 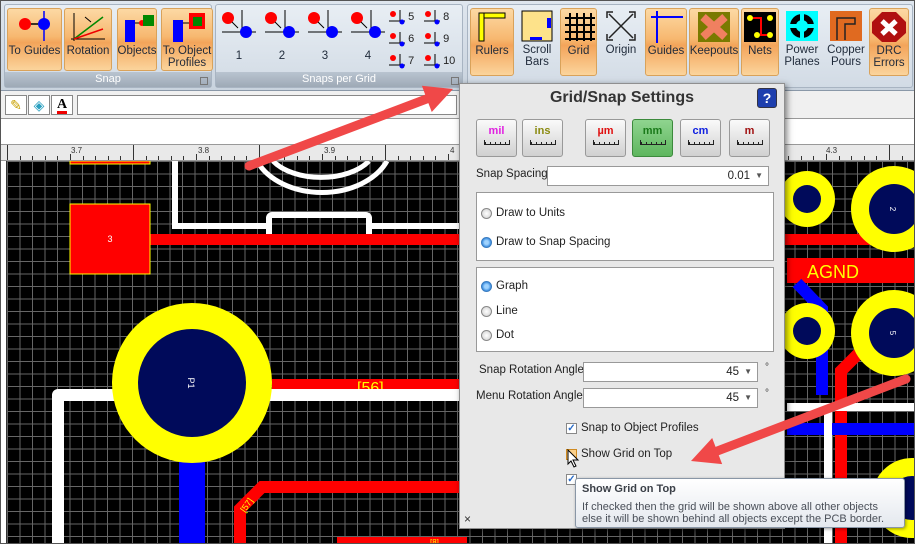 I want to click on power-planes-toggle-button: Power Planes, so click(x=802, y=42).